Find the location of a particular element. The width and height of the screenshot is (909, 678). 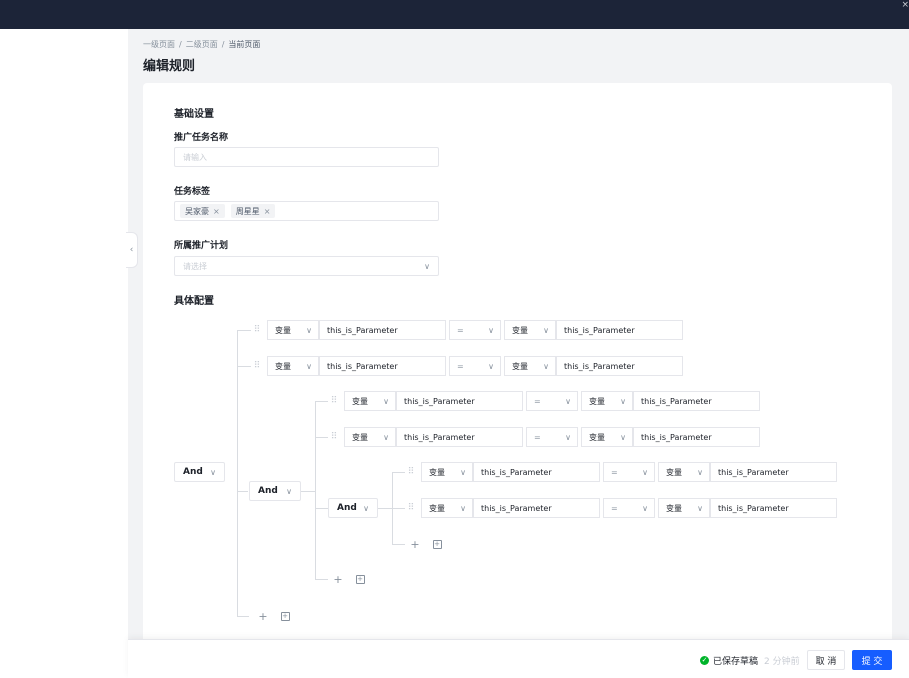

logic-select-level3: And ∨ is located at coordinates (353, 508).